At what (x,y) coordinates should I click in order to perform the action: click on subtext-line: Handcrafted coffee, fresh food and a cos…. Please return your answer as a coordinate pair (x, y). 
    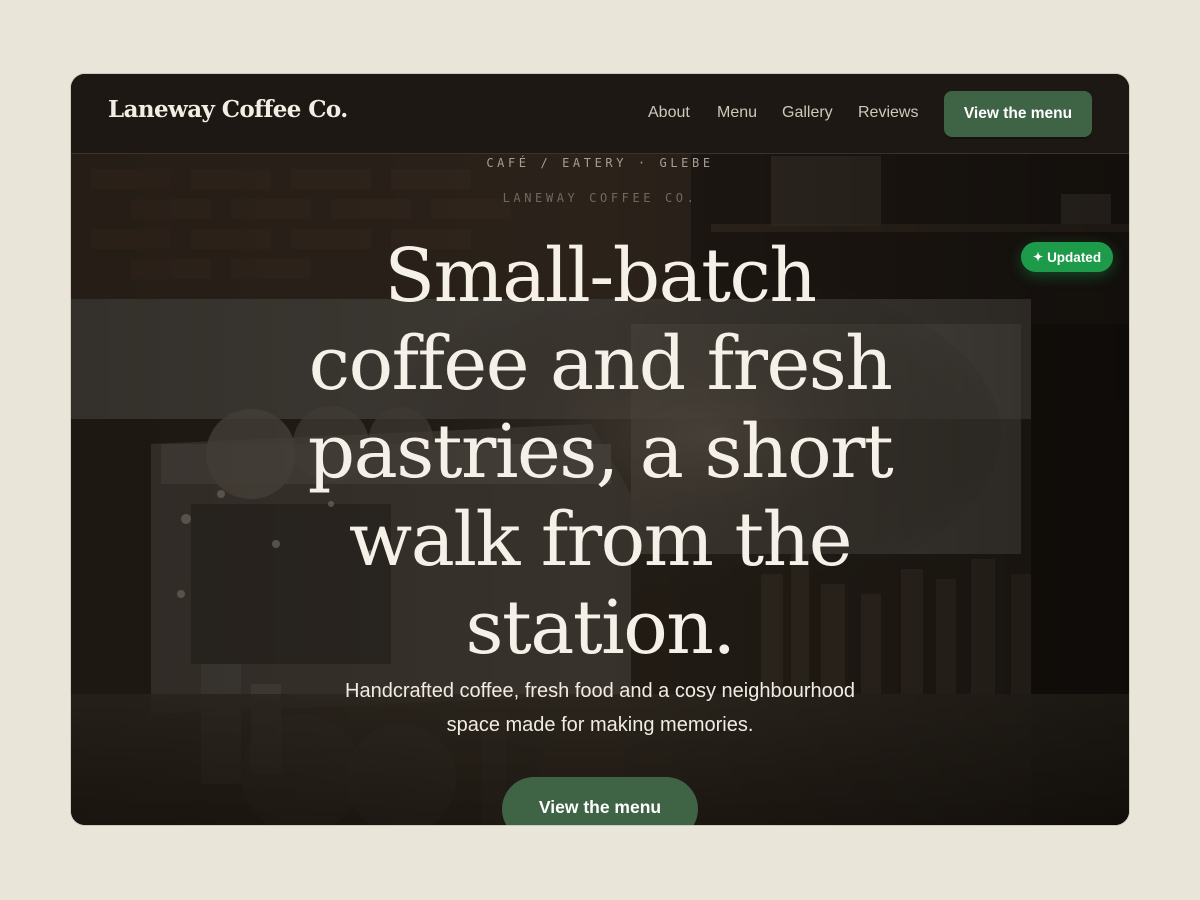
    Looking at the image, I should click on (600, 691).